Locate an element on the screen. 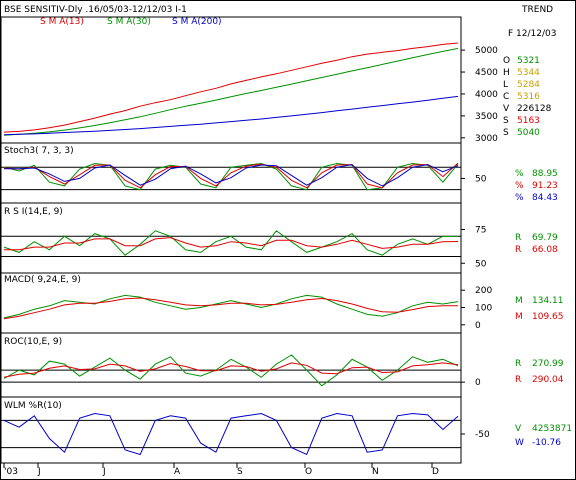 This screenshot has width=576, height=480. rsi-panel-frame is located at coordinates (231, 238).